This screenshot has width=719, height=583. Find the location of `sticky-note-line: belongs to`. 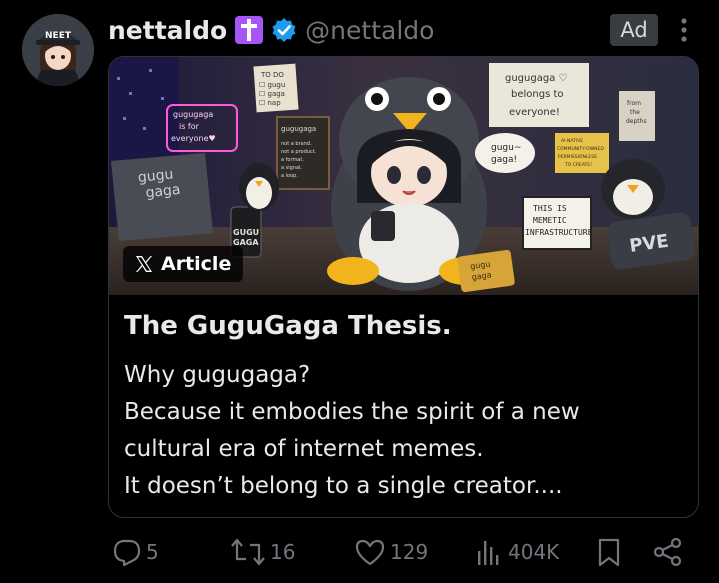

sticky-note-line: belongs to is located at coordinates (537, 94).